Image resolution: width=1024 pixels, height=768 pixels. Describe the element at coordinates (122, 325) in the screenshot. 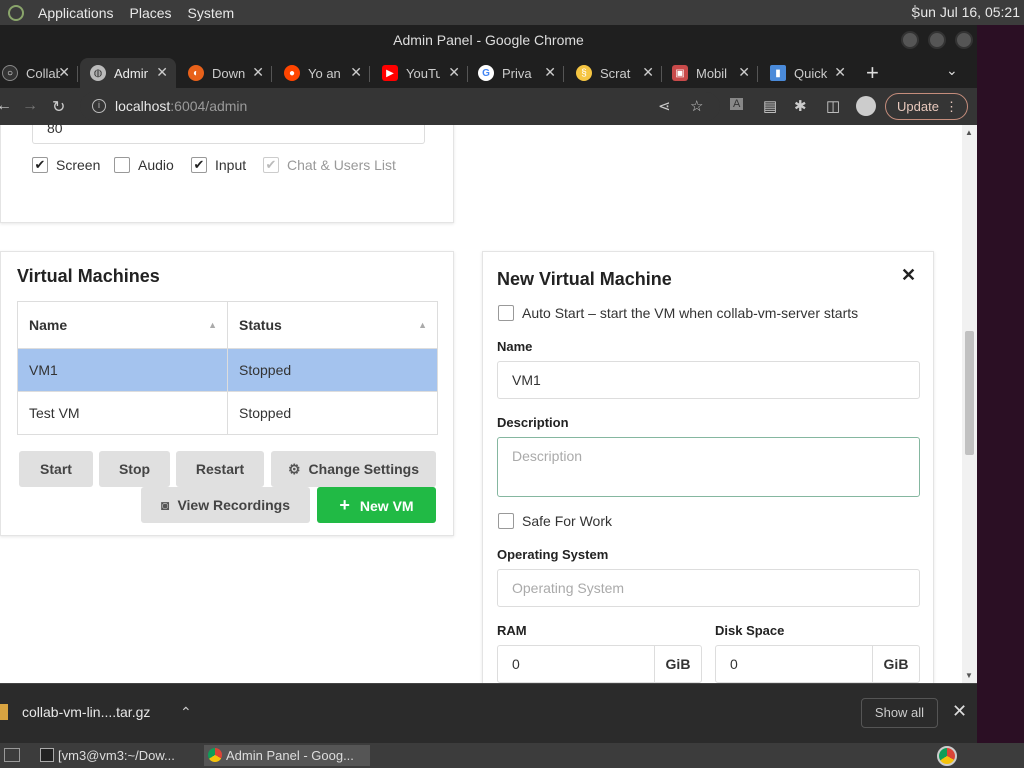

I see `column-header-name: Name ▲` at that location.